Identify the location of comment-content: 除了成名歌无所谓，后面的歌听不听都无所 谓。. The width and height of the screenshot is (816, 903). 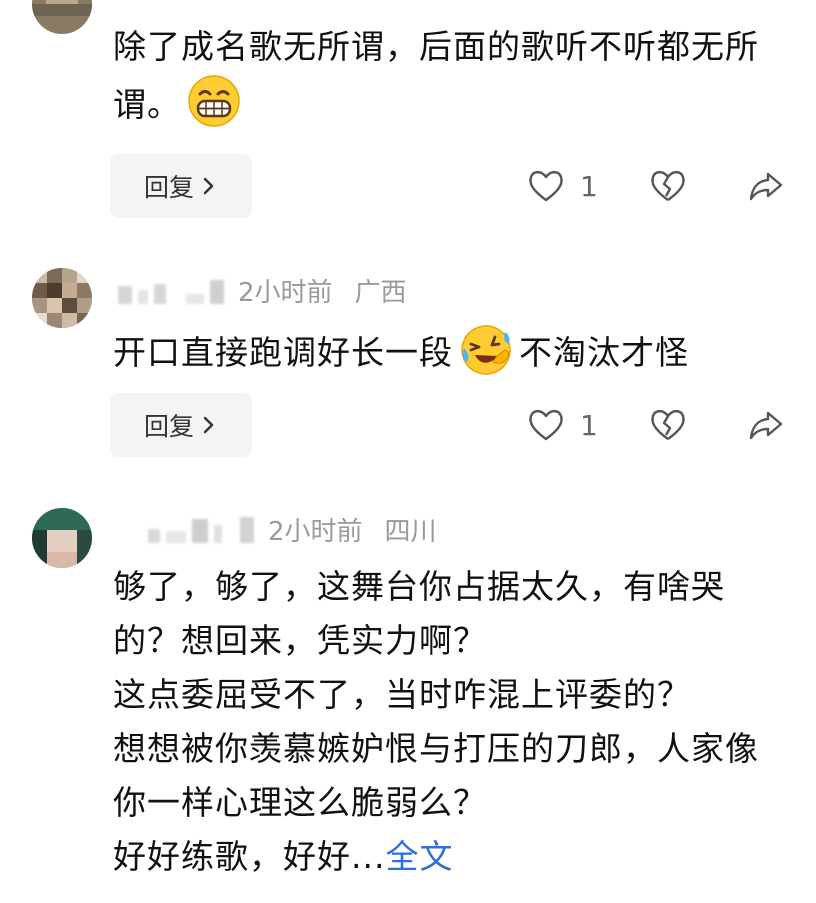
(450, 76).